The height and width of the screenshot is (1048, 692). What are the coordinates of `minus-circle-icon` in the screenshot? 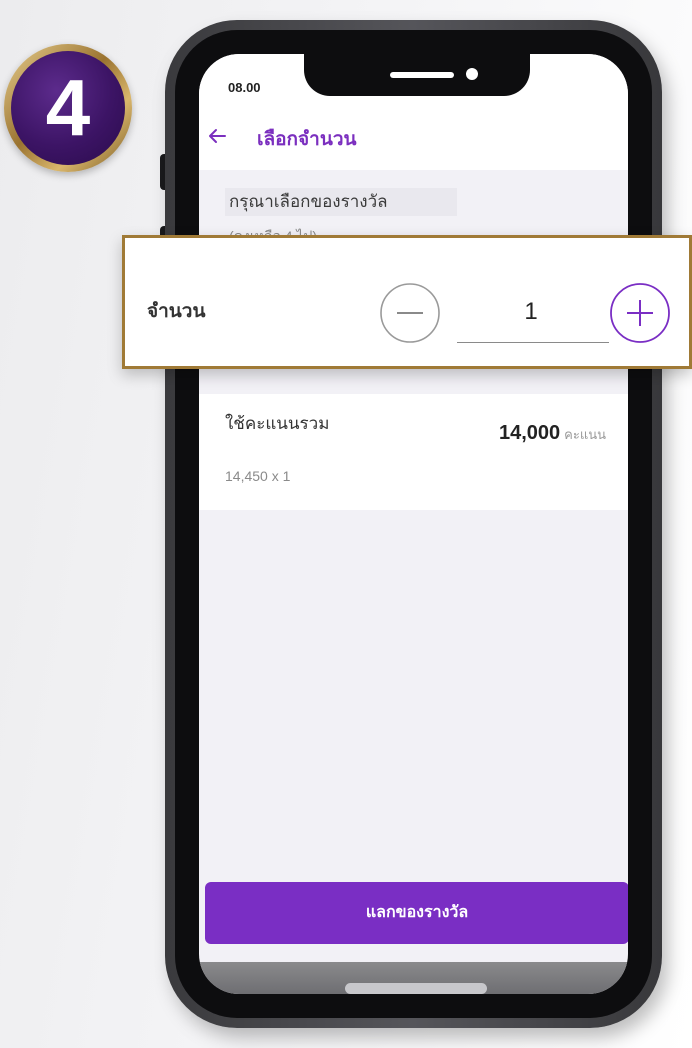 It's located at (410, 313).